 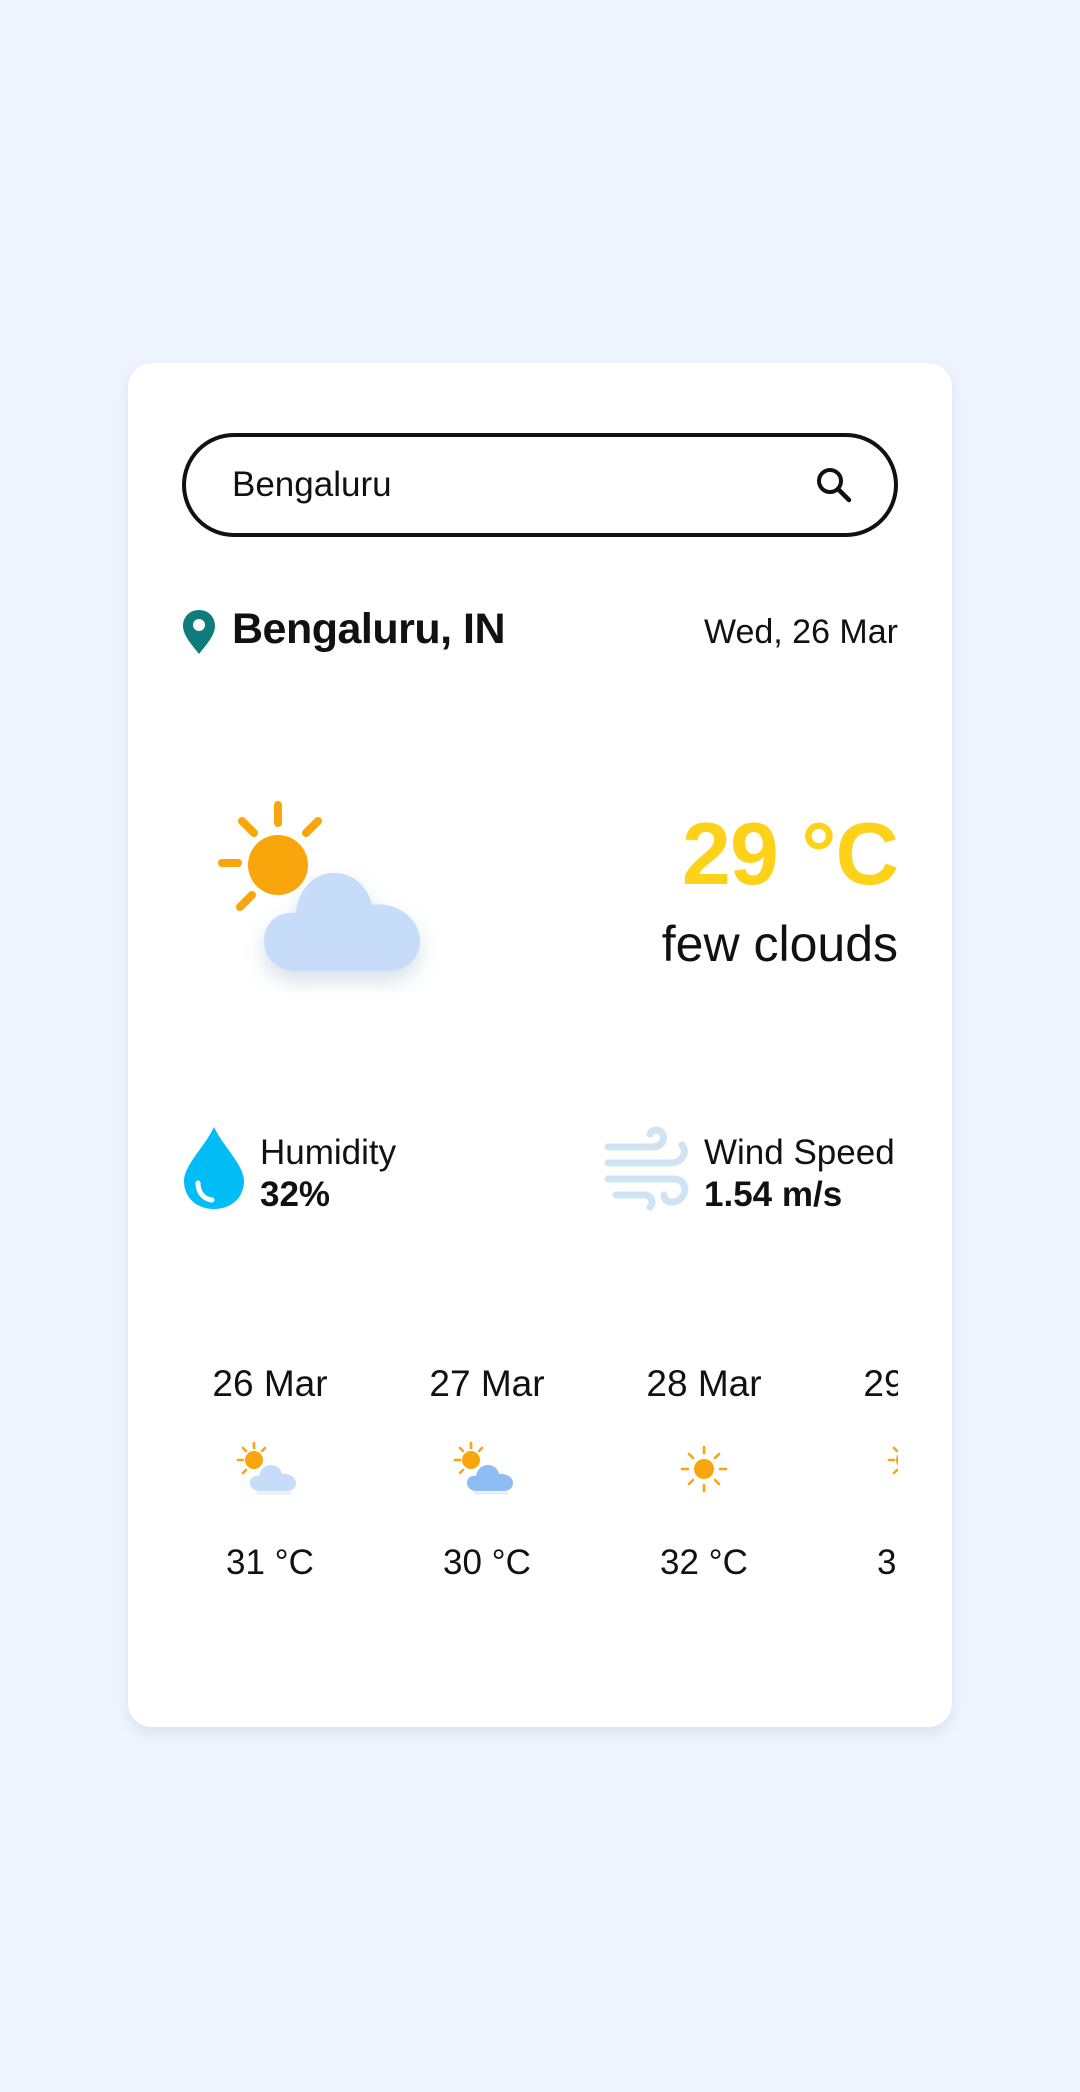 I want to click on humidity-value: 32%, so click(x=295, y=1194).